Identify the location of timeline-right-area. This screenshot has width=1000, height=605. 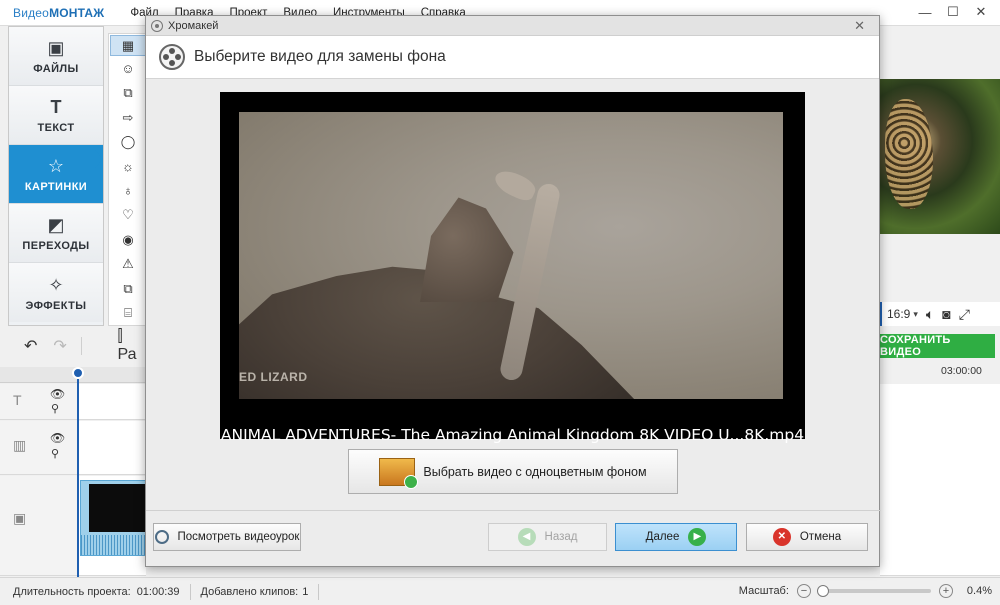
(940, 480).